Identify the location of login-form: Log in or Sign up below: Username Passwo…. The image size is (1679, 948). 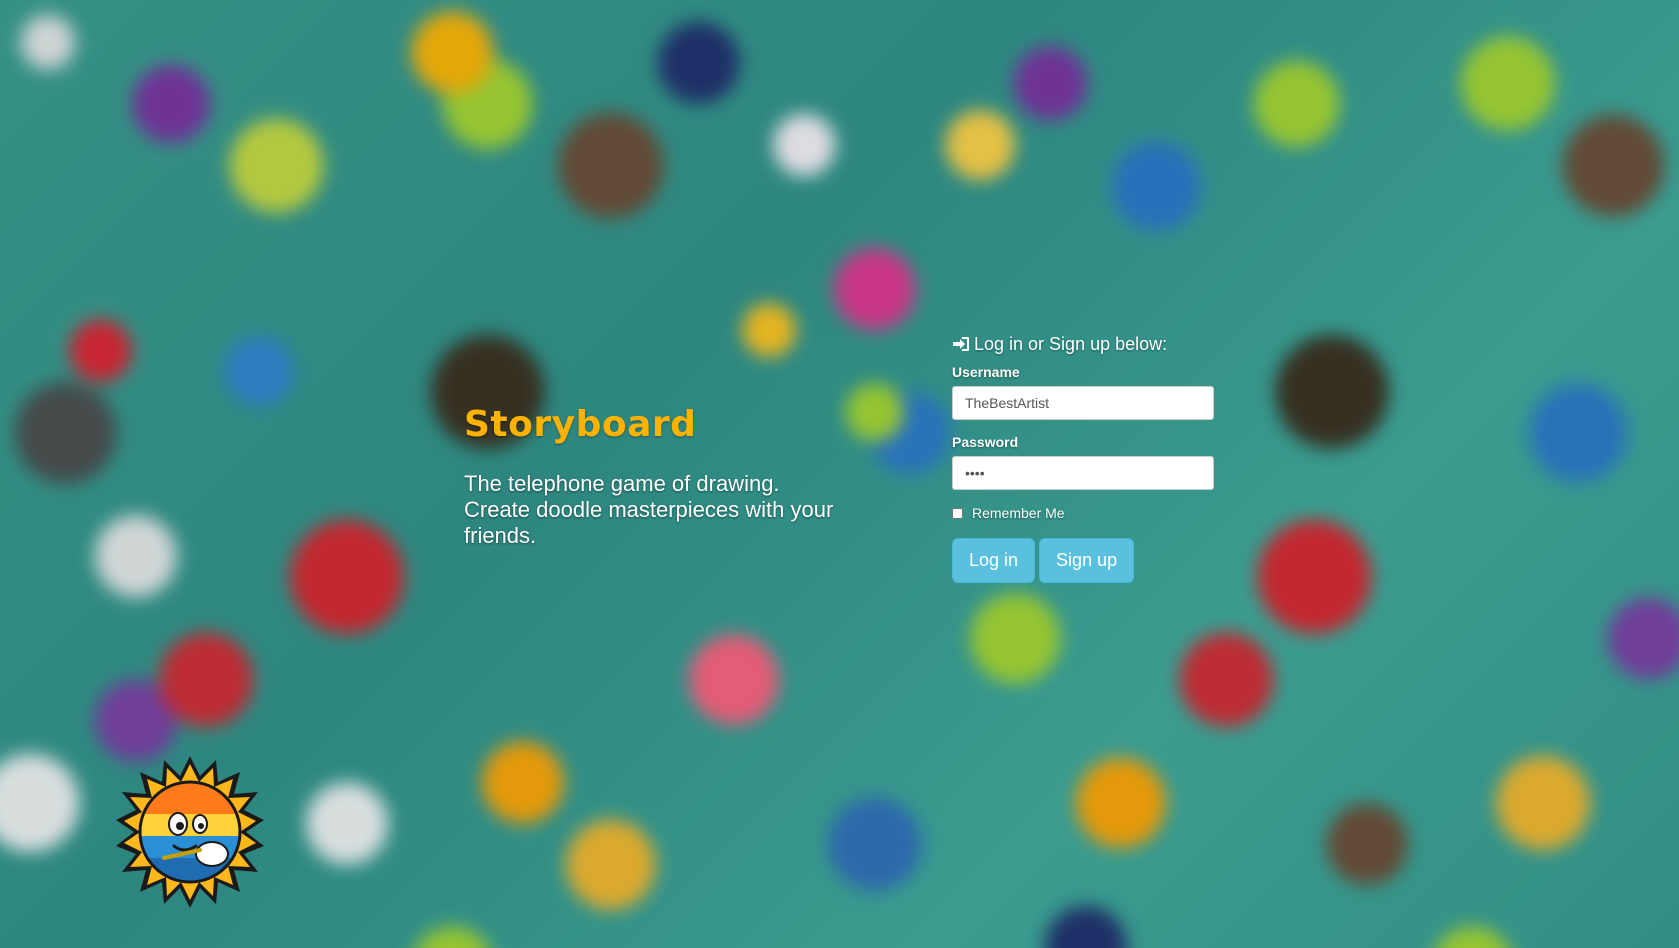
(1083, 458).